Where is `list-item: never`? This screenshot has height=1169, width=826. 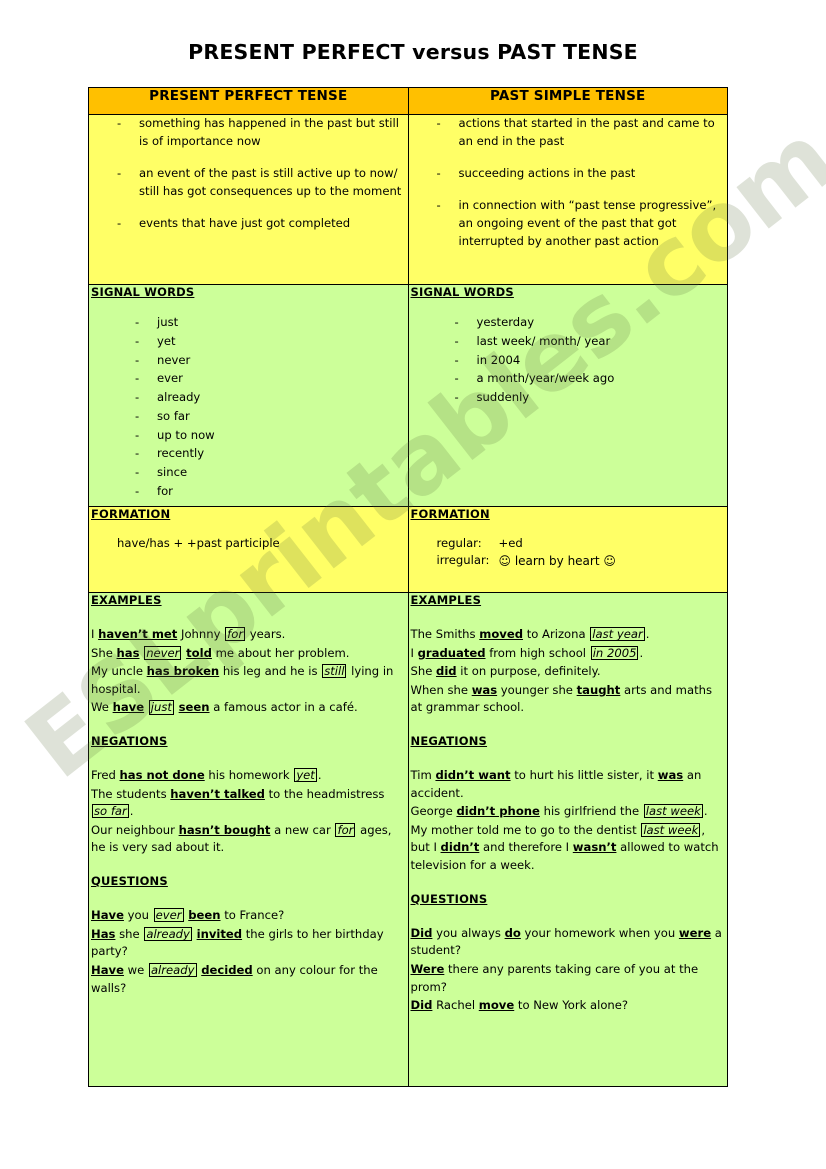
list-item: never is located at coordinates (248, 360).